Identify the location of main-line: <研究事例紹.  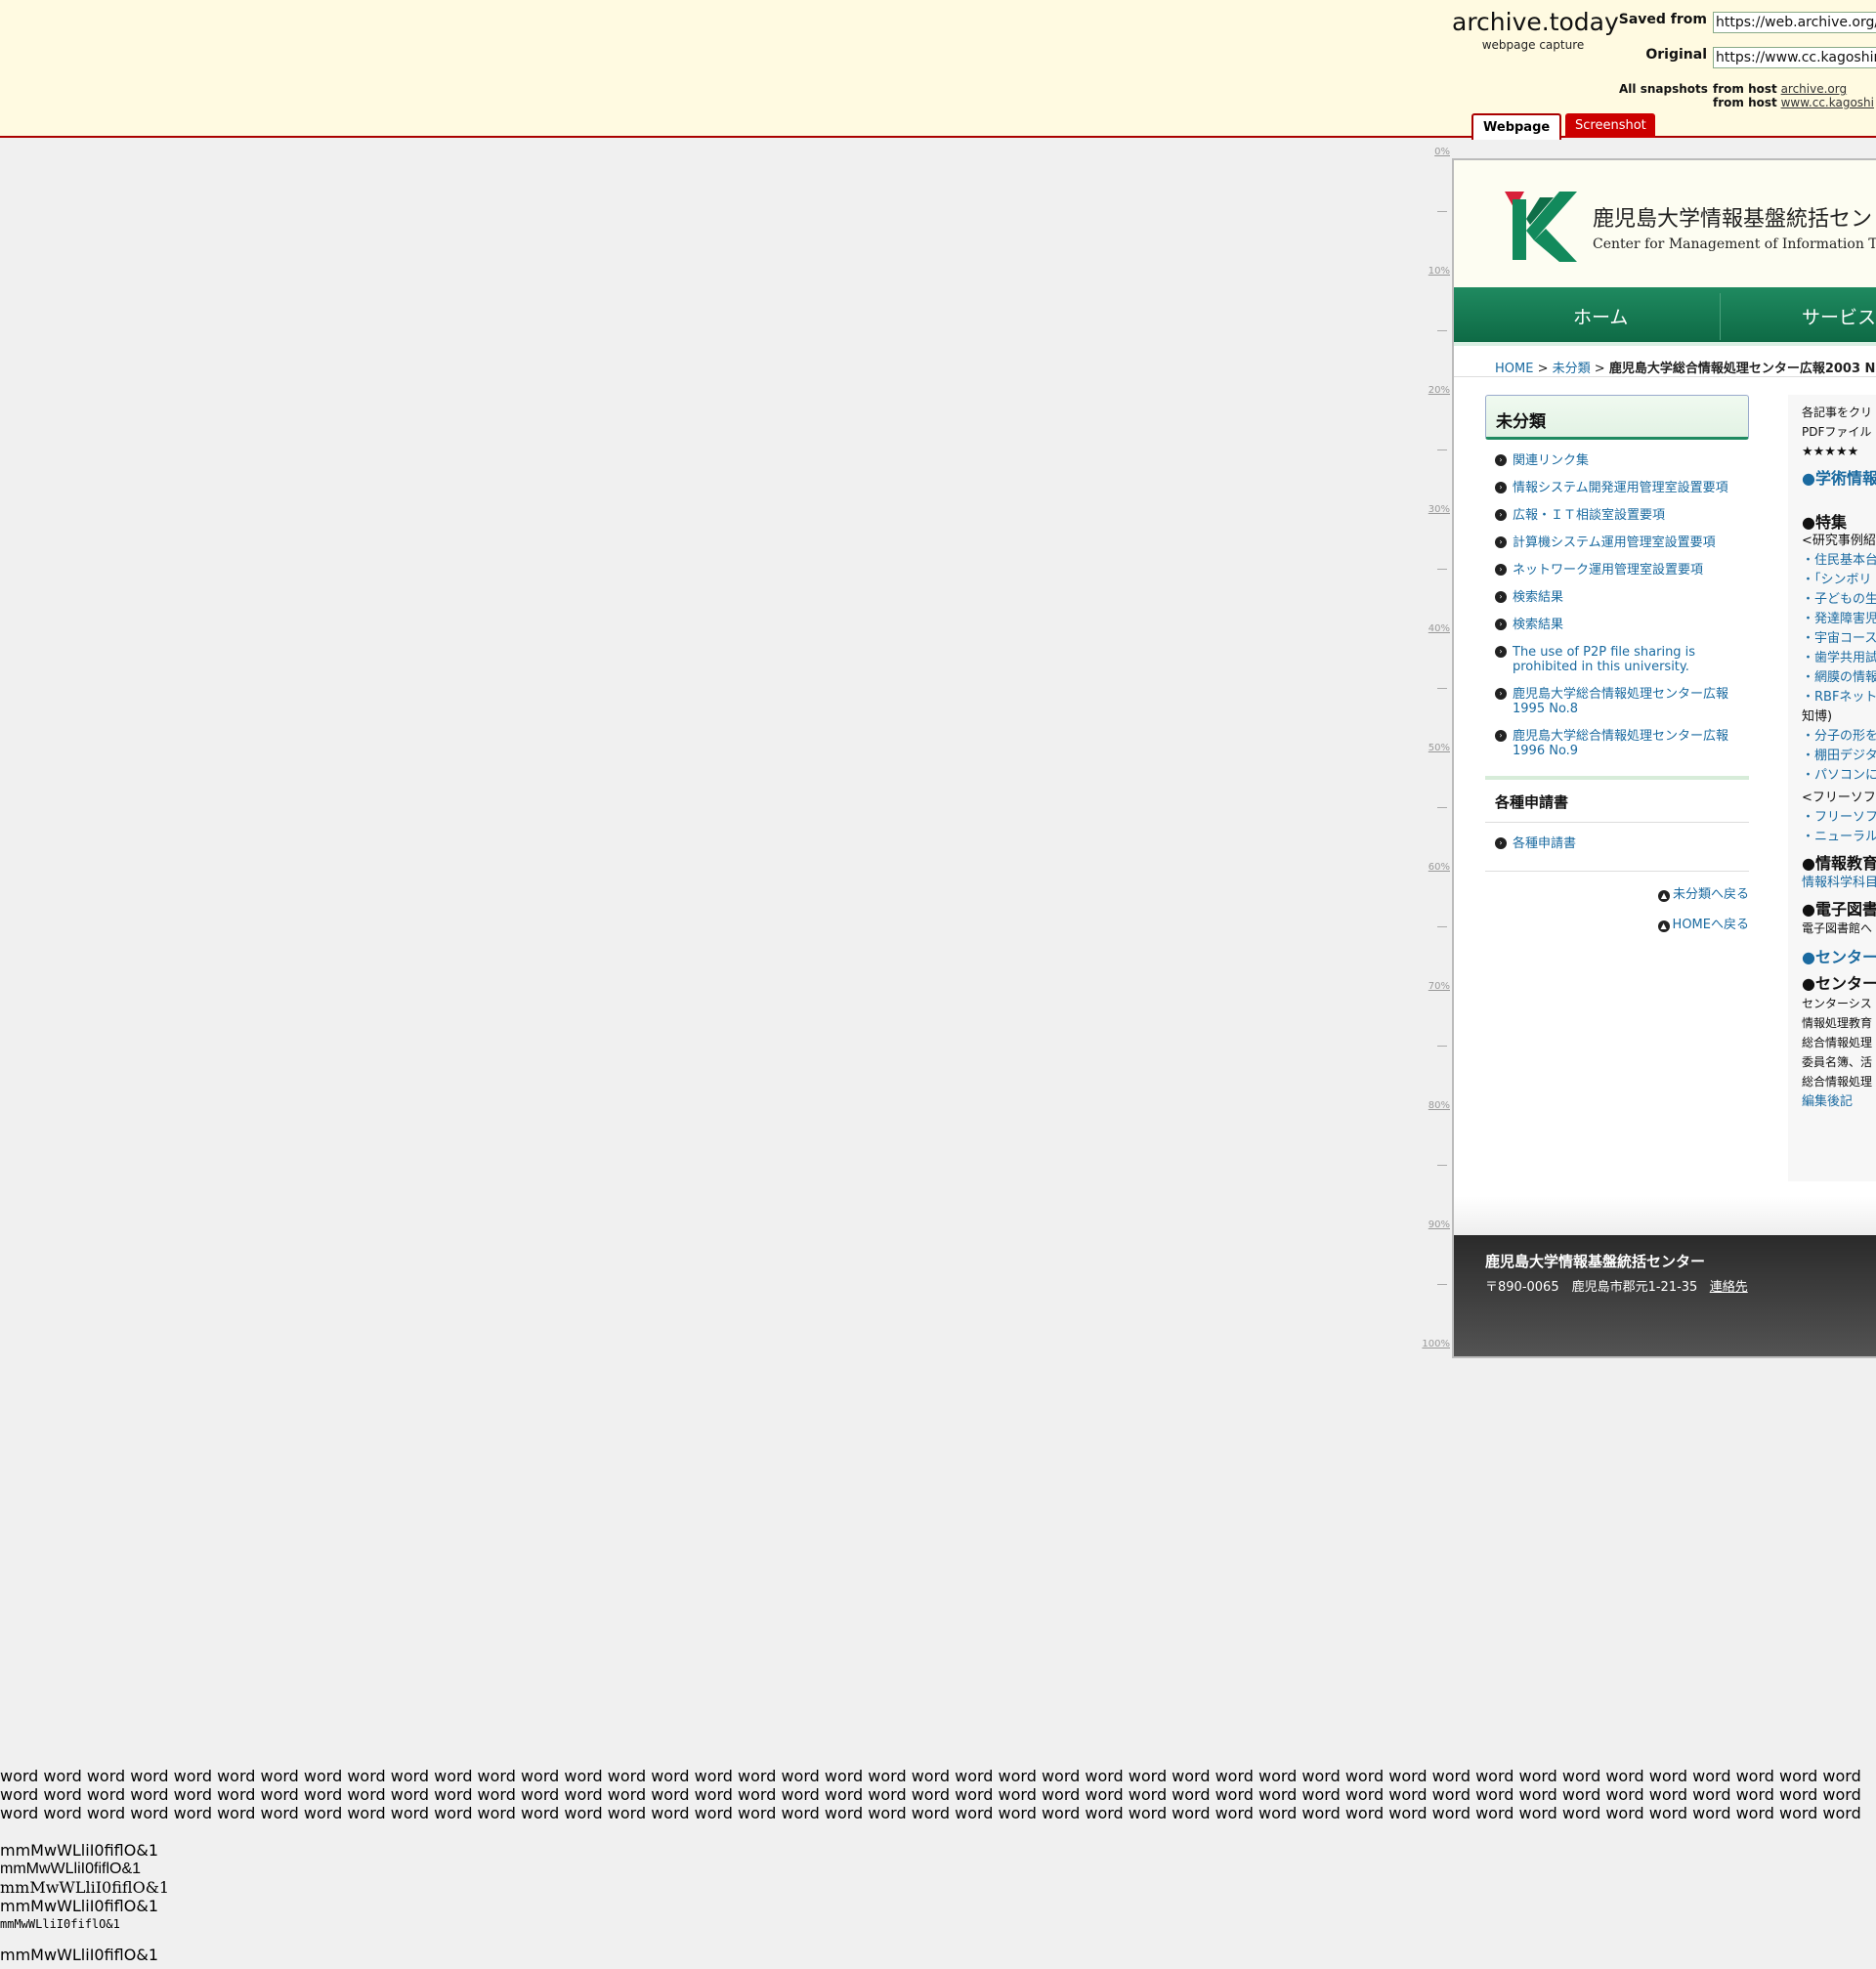
(1839, 541).